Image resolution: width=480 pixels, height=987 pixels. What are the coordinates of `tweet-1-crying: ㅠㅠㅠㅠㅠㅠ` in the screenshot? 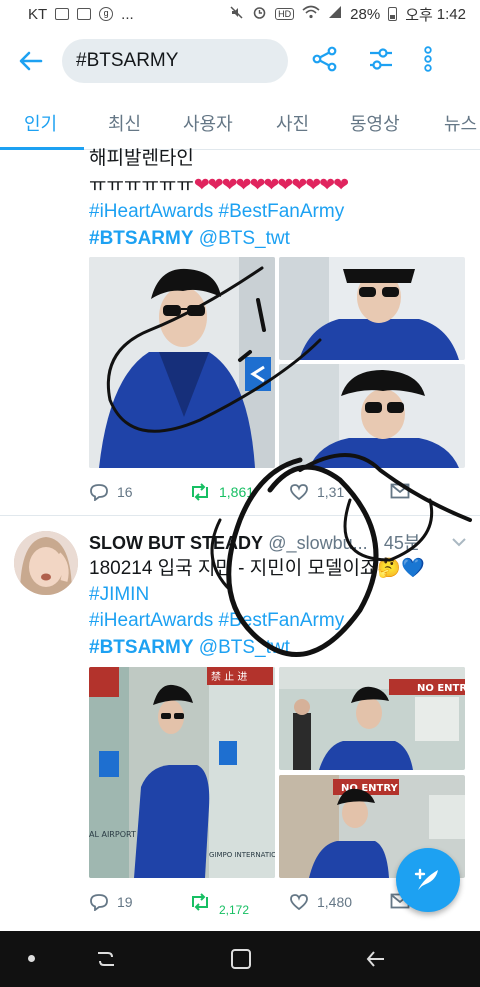 It's located at (141, 185).